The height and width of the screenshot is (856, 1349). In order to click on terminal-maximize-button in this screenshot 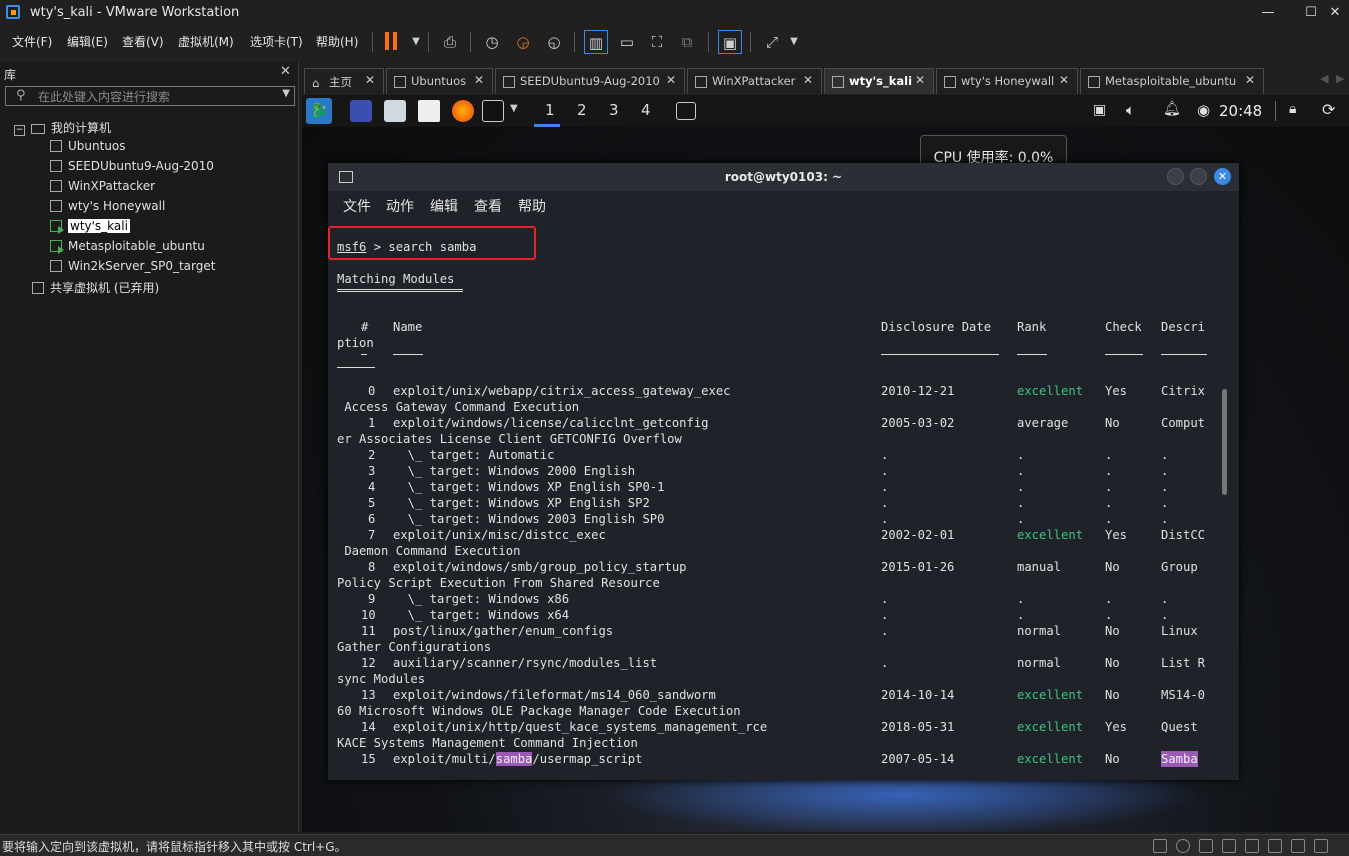, I will do `click(1198, 176)`.